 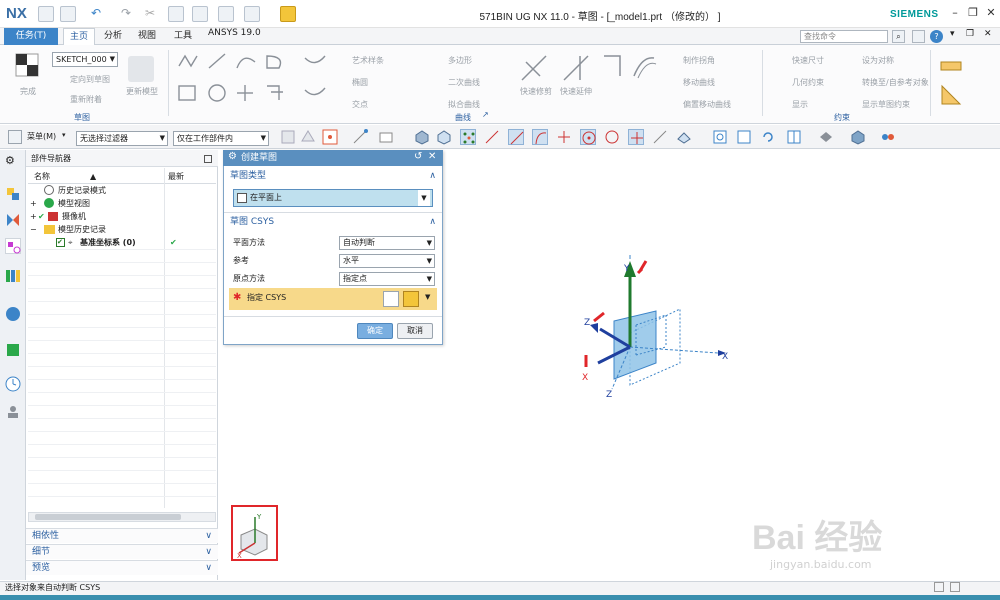 What do you see at coordinates (96, 14) in the screenshot?
I see `undo-icon: ↶` at bounding box center [96, 14].